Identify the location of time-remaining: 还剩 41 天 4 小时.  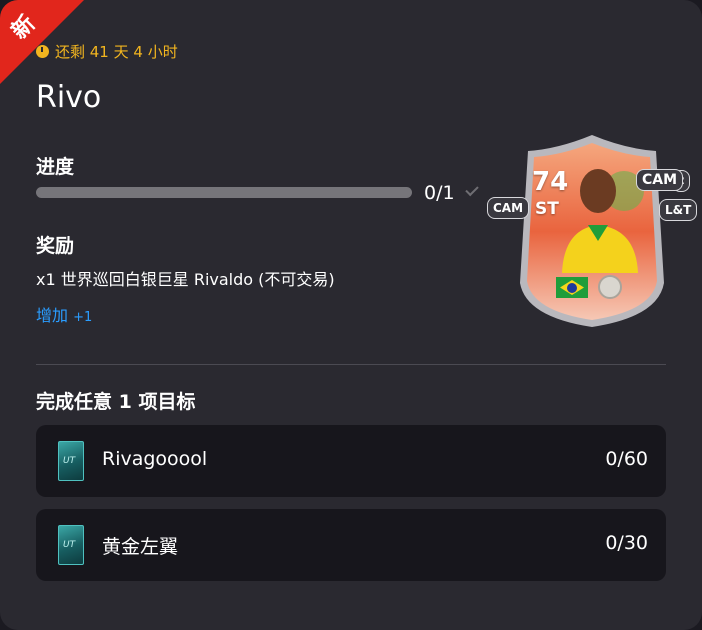
(107, 51).